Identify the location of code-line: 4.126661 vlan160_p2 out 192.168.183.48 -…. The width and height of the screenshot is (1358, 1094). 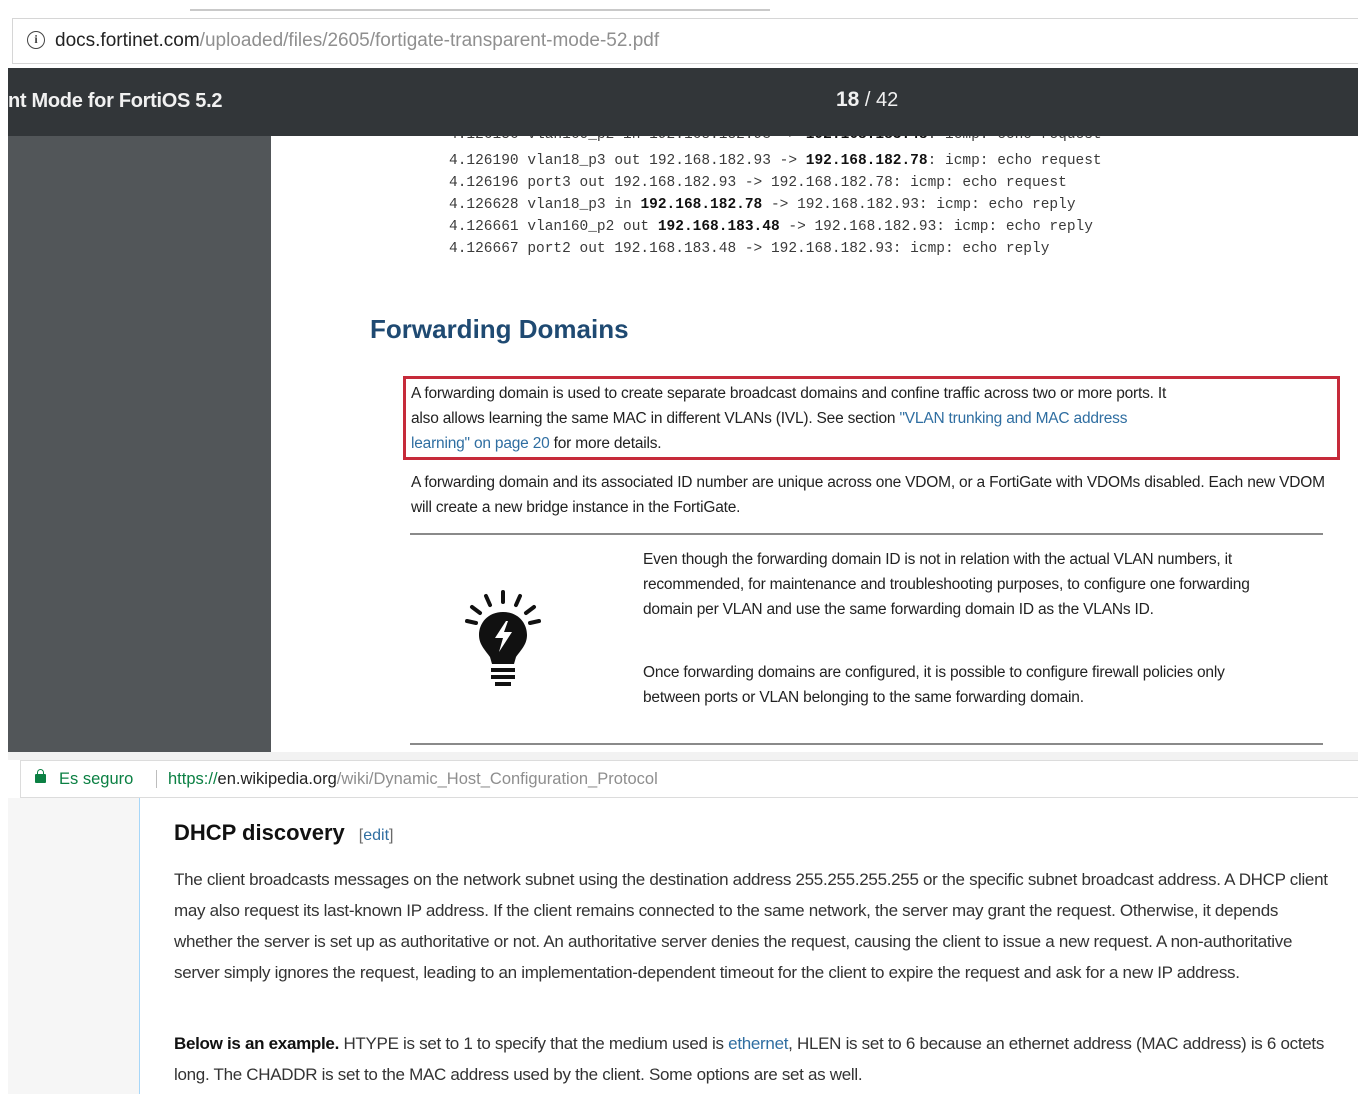
(771, 227).